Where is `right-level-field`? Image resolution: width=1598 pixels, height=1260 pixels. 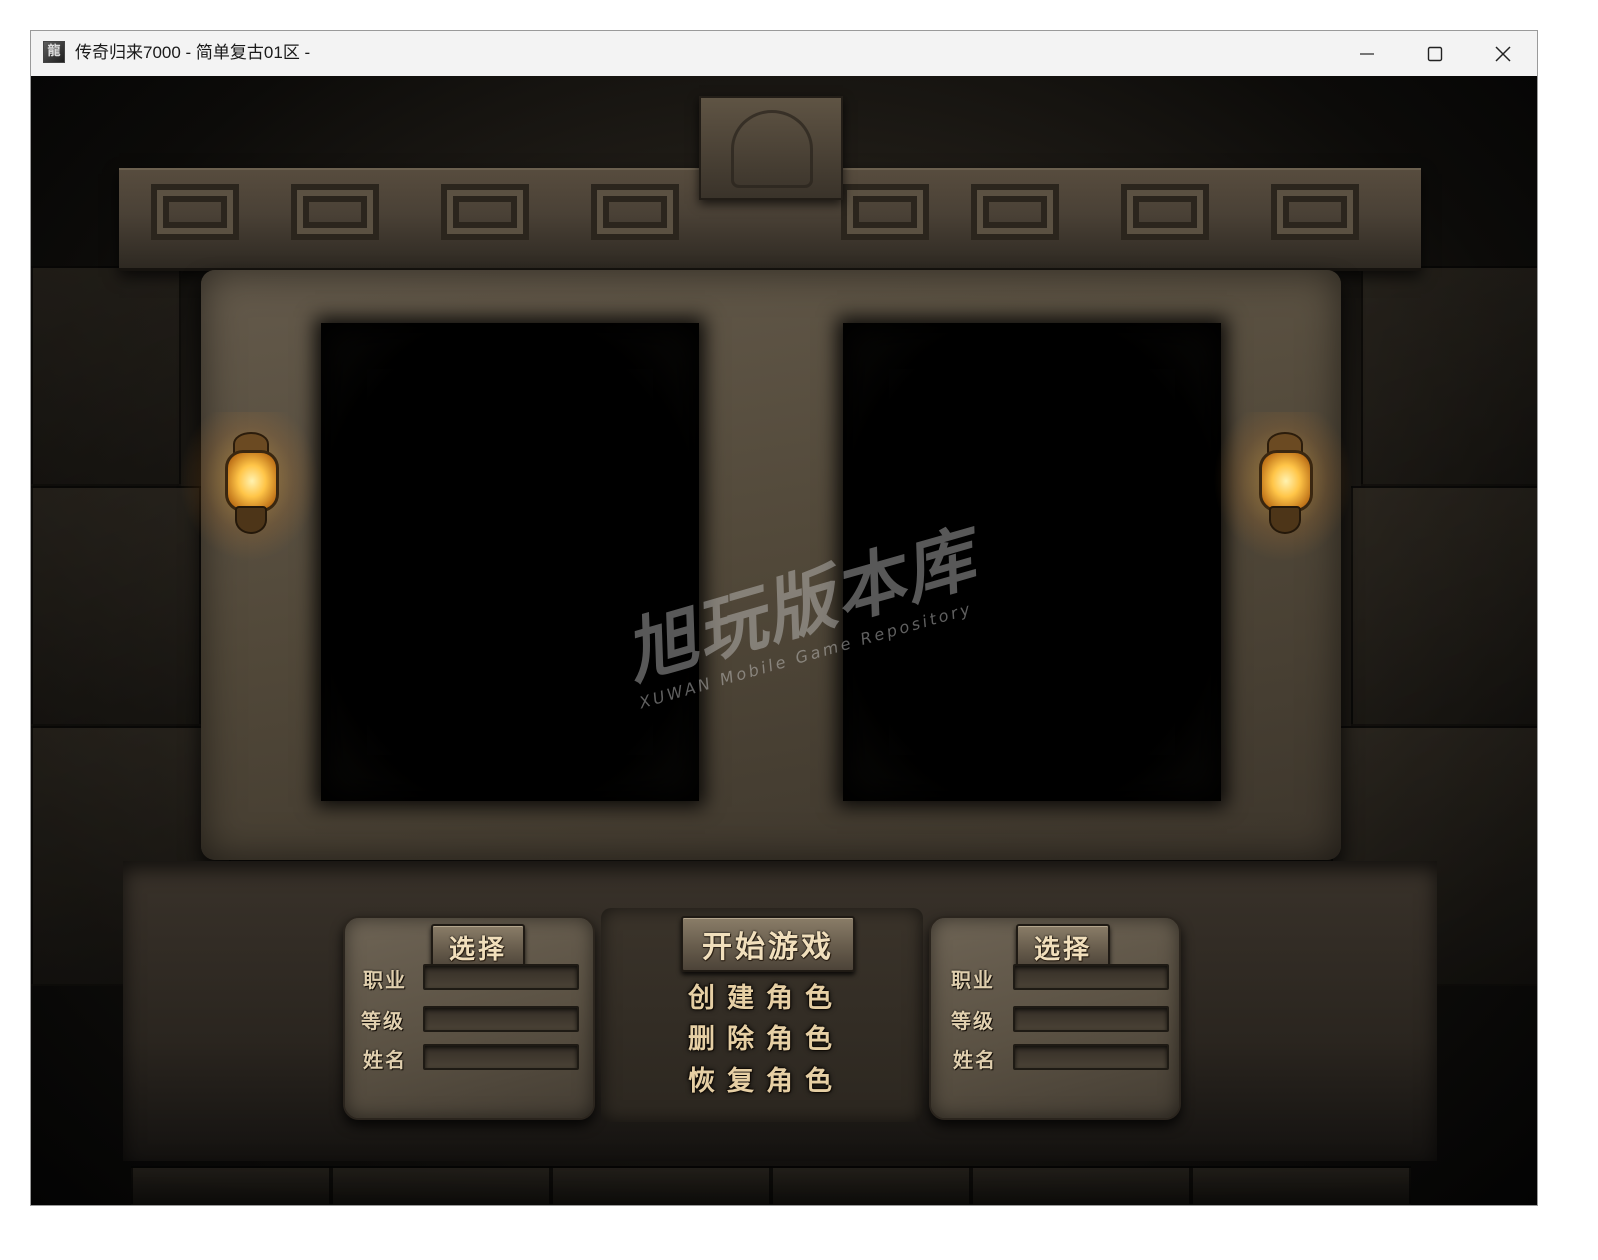 right-level-field is located at coordinates (1091, 1019).